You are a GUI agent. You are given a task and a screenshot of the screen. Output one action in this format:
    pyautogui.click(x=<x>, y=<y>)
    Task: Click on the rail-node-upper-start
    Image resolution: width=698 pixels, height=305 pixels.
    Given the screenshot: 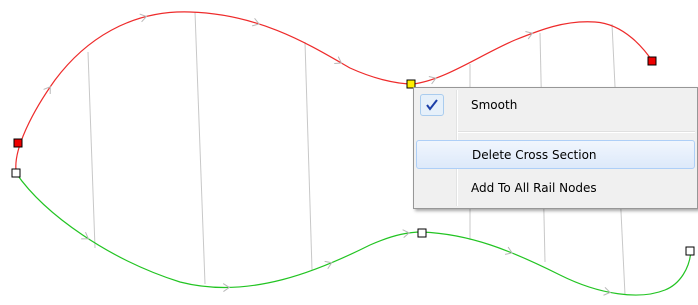 What is the action you would take?
    pyautogui.click(x=18, y=143)
    